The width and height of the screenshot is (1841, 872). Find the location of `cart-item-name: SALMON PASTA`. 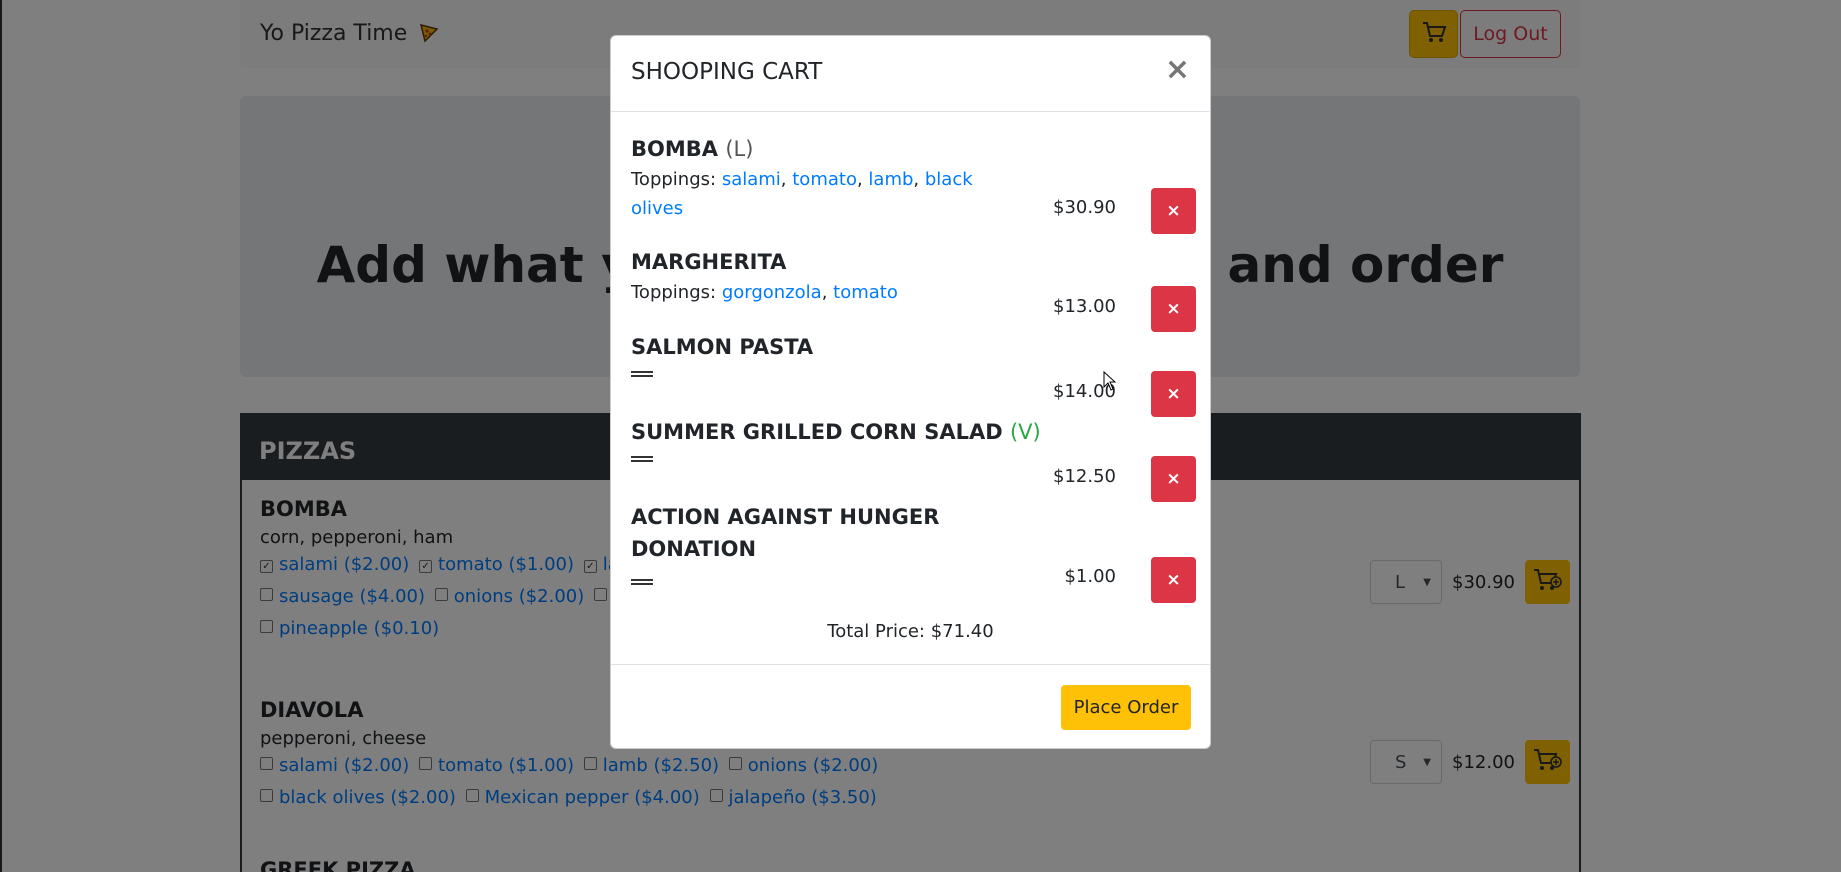

cart-item-name: SALMON PASTA is located at coordinates (722, 347).